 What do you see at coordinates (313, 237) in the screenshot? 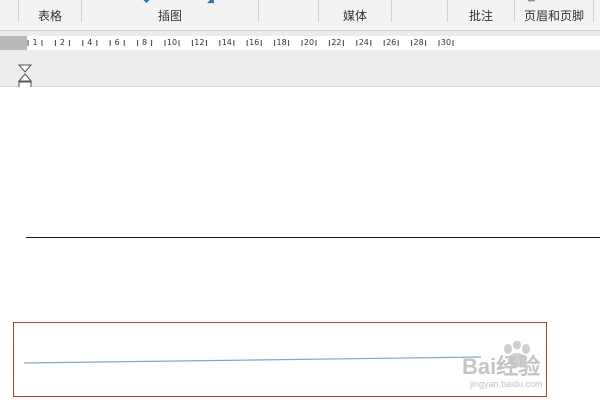
I see `horizontal-line` at bounding box center [313, 237].